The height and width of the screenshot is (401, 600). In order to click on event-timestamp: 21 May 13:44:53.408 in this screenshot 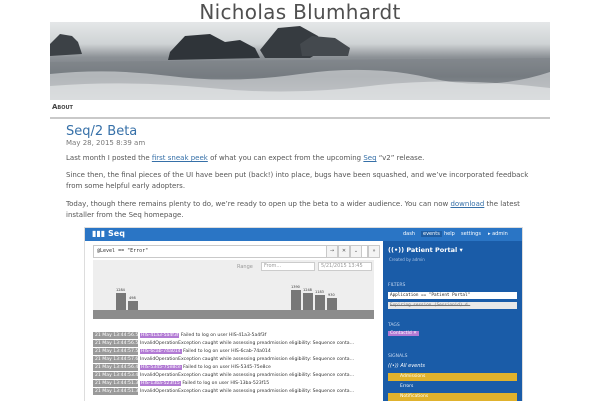, I will do `click(119, 375)`.